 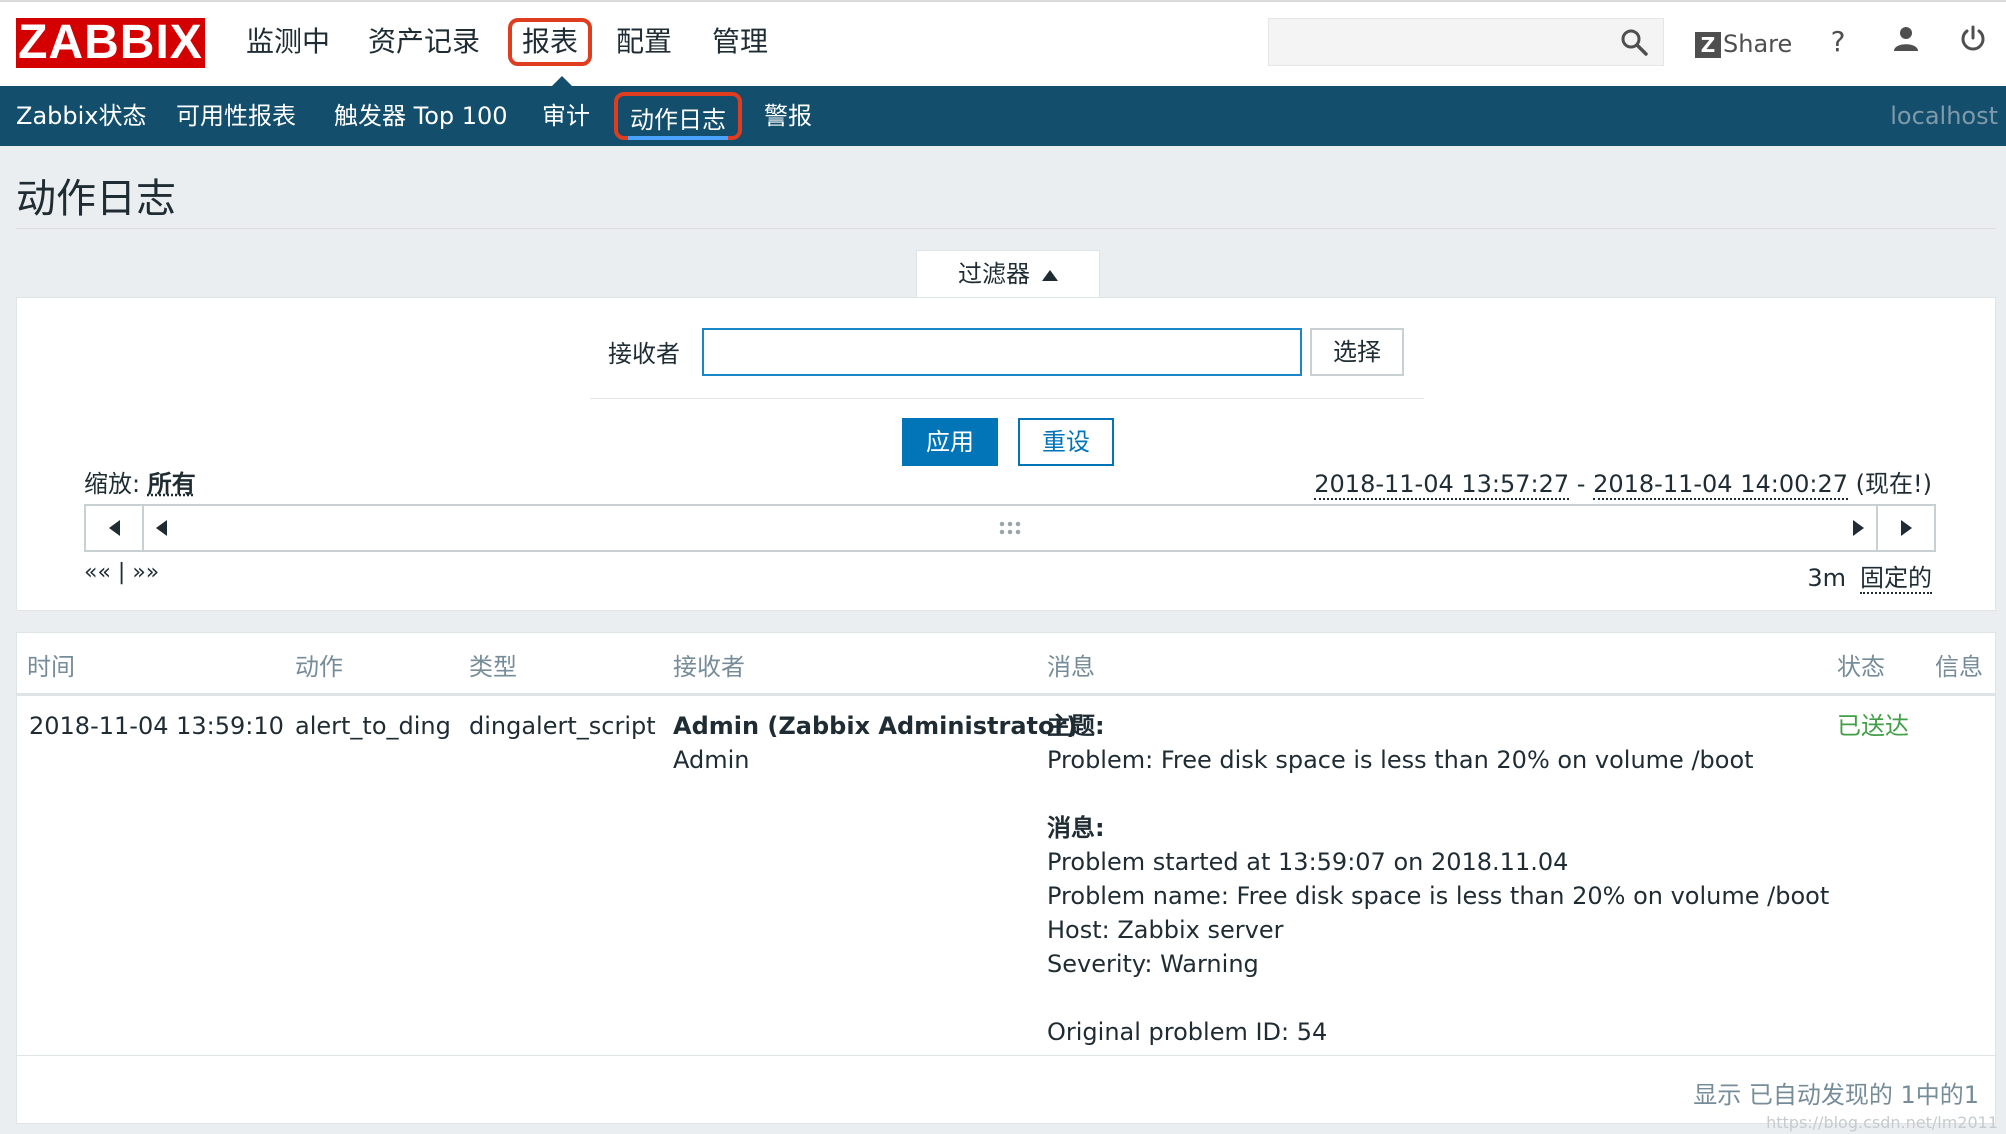 I want to click on zabbix-logo: ZABBIX, so click(x=110, y=43).